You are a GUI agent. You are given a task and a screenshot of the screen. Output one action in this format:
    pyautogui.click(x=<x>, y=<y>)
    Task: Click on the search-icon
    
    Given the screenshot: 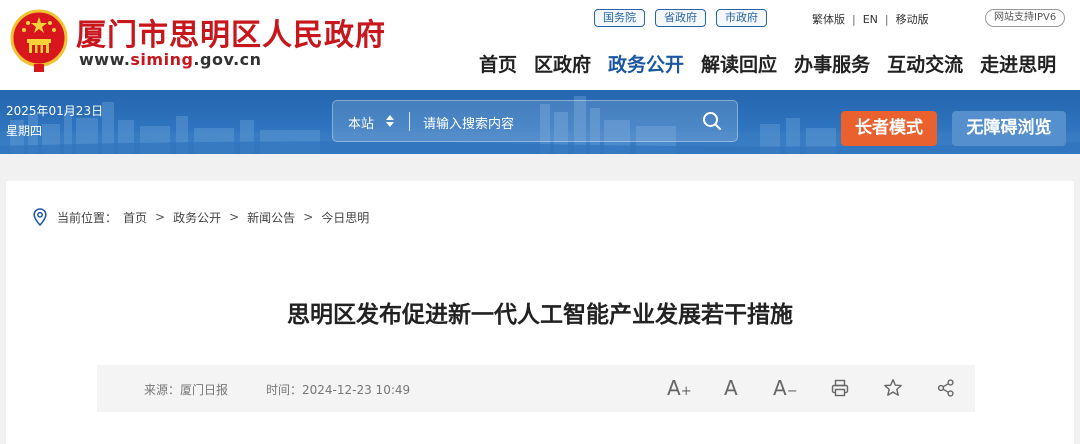 What is the action you would take?
    pyautogui.click(x=712, y=121)
    